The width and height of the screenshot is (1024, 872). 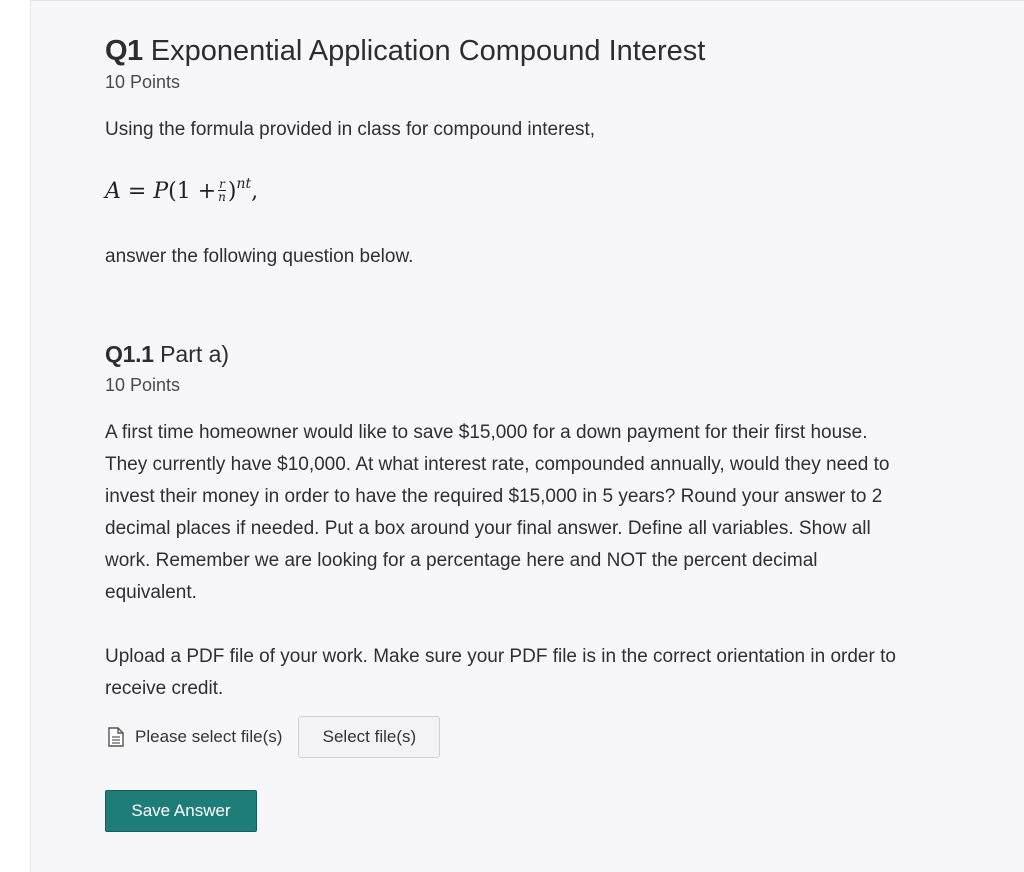 What do you see at coordinates (143, 82) in the screenshot?
I see `question-points: 10 Points` at bounding box center [143, 82].